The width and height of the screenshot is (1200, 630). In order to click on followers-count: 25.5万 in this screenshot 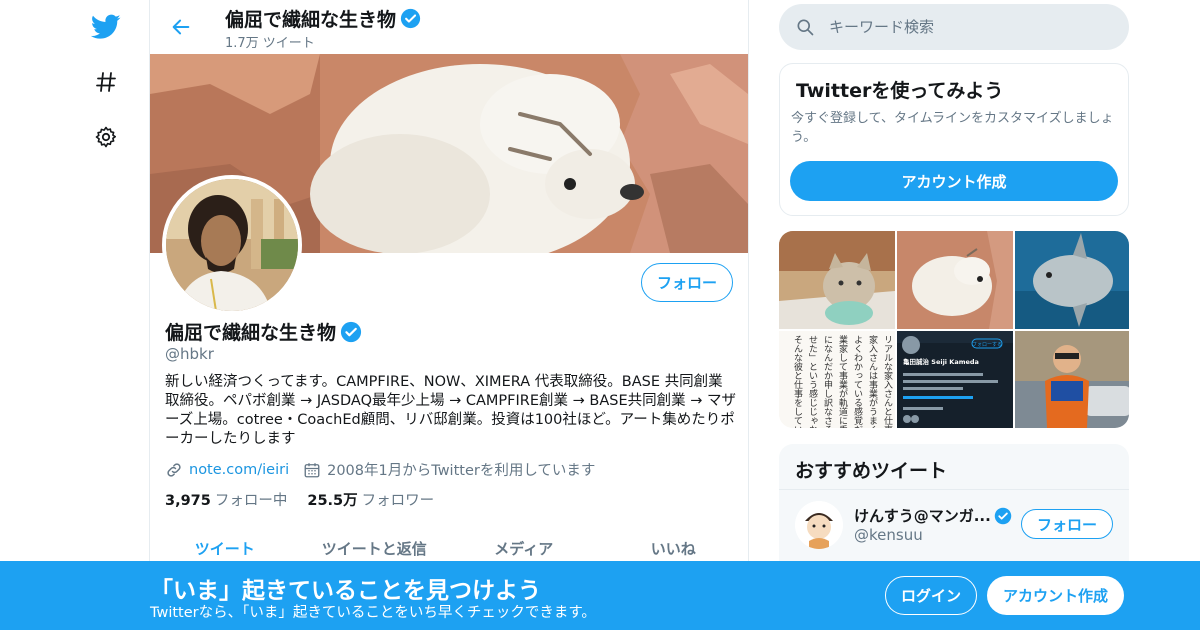, I will do `click(332, 501)`.